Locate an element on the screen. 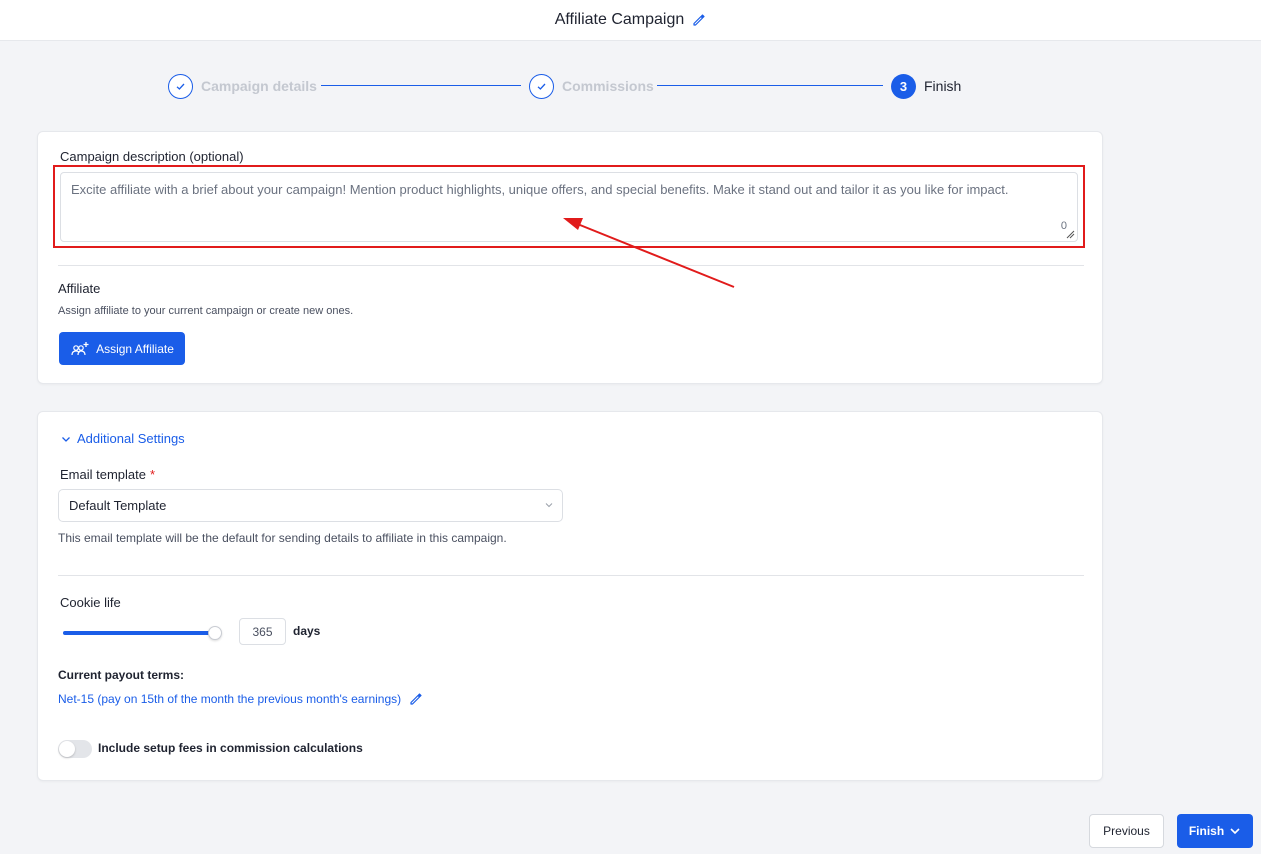 The image size is (1261, 854). email-template-select: Default Template is located at coordinates (310, 505).